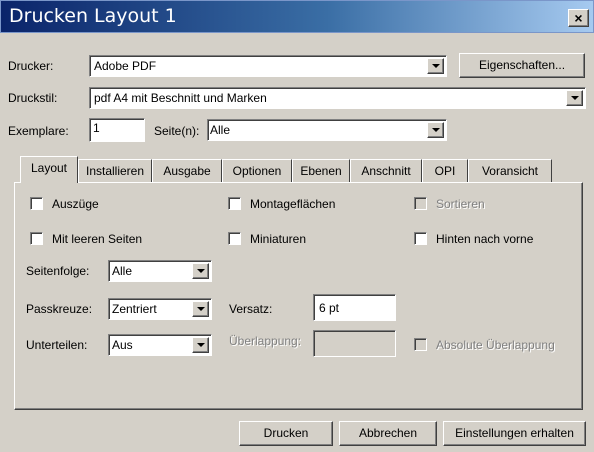  Describe the element at coordinates (388, 433) in the screenshot. I see `cancel-button: Abbrechen` at that location.